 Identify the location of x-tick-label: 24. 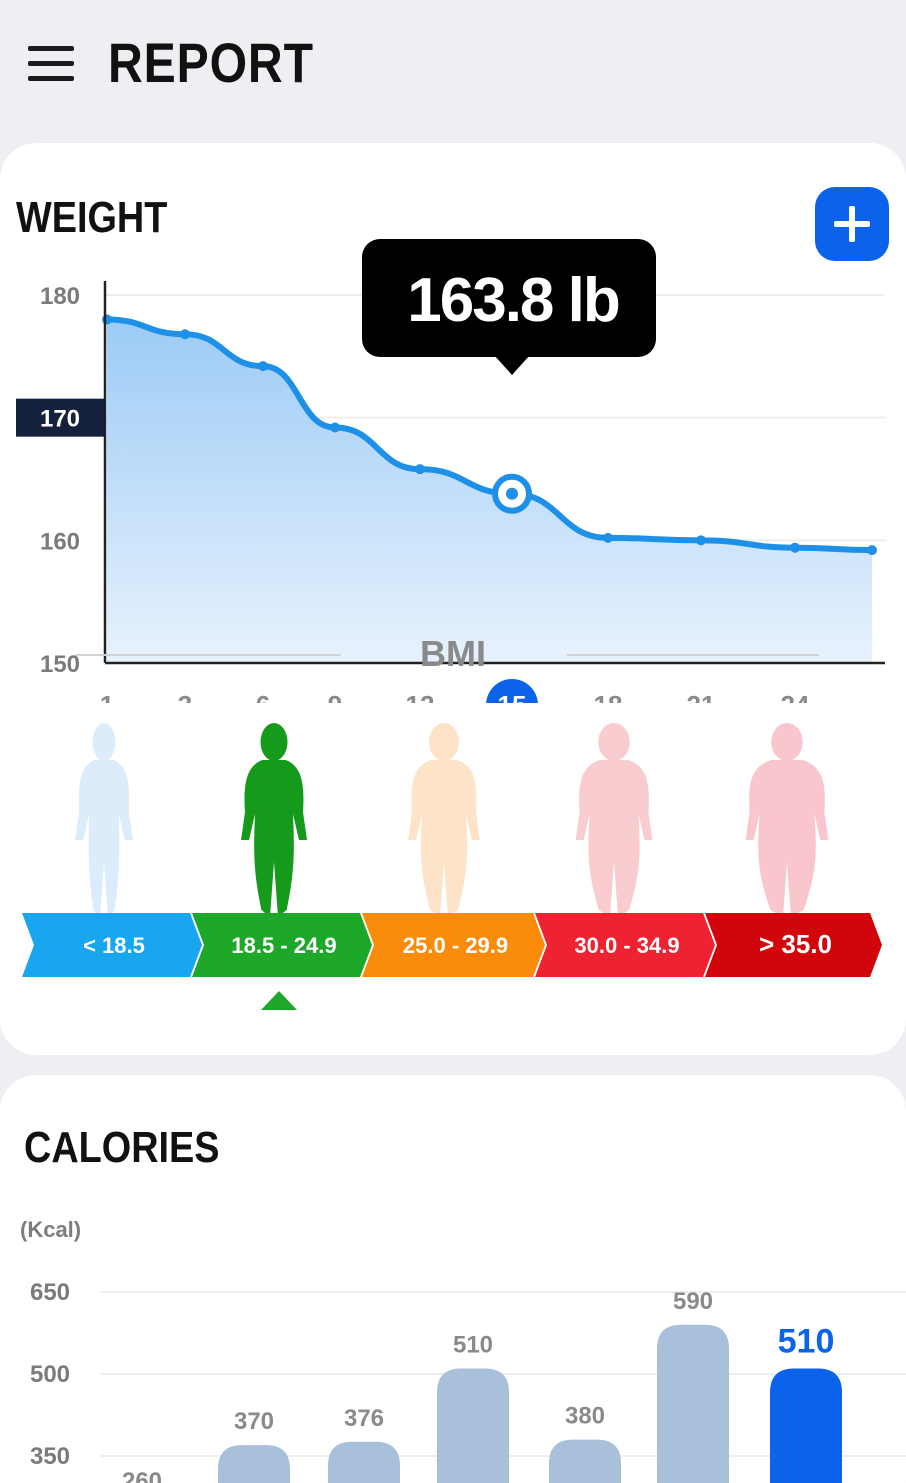
(795, 696).